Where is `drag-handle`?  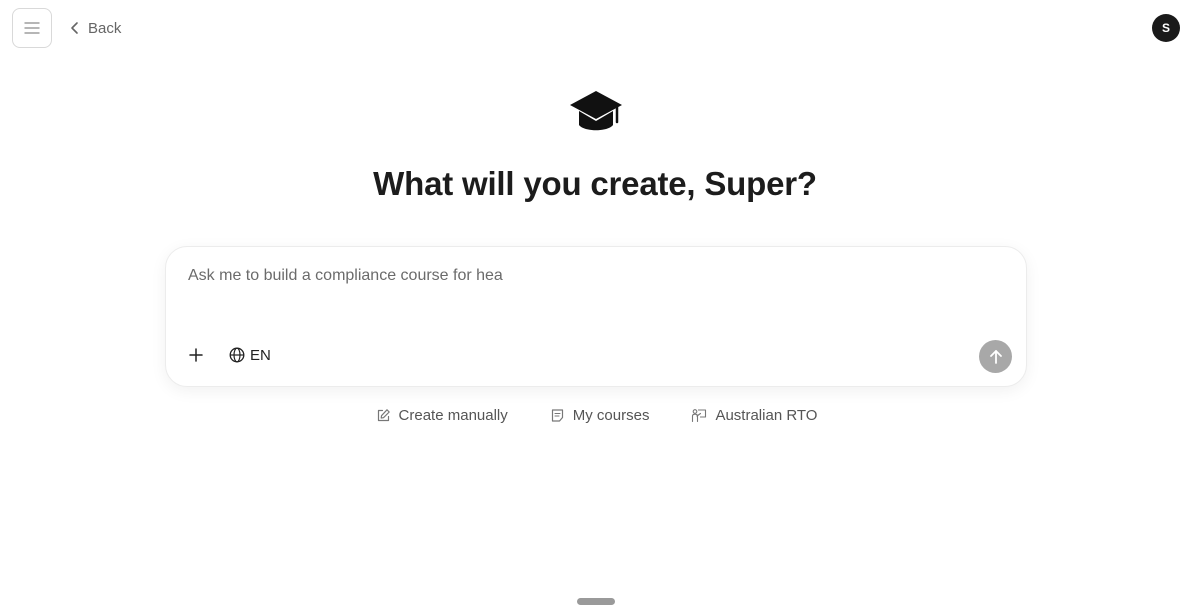
drag-handle is located at coordinates (596, 601).